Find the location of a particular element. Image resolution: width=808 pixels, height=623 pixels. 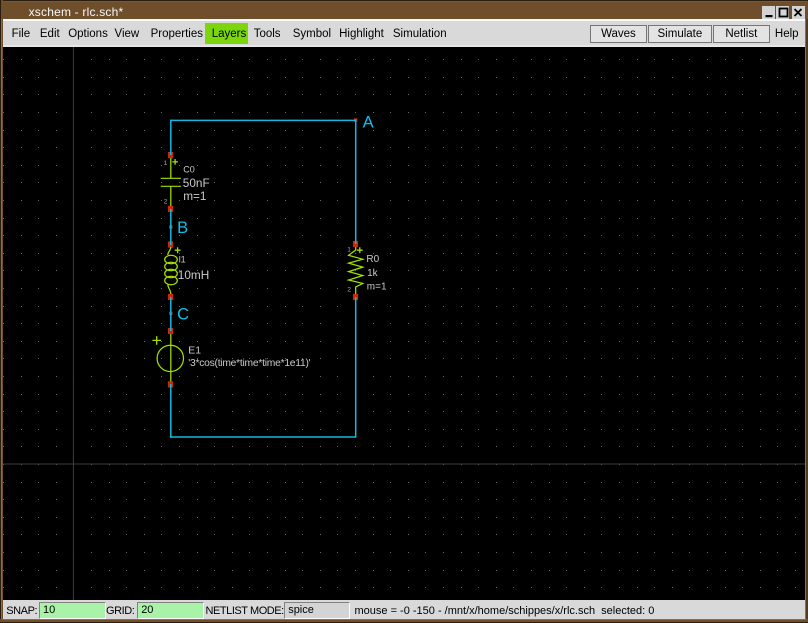

svg-text: 1k is located at coordinates (373, 273).